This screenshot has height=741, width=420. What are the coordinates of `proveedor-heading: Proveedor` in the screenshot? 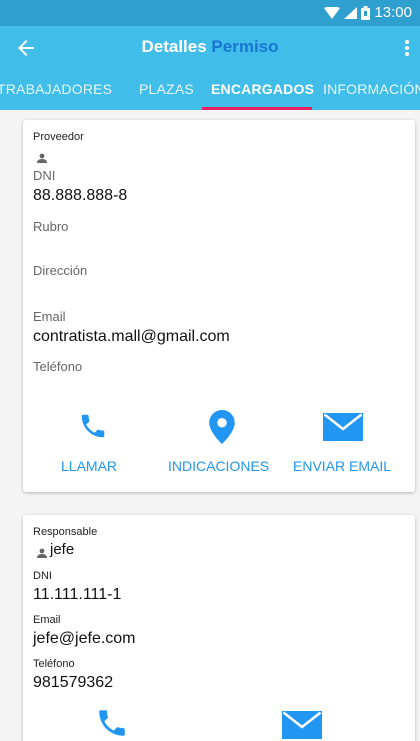 It's located at (58, 137).